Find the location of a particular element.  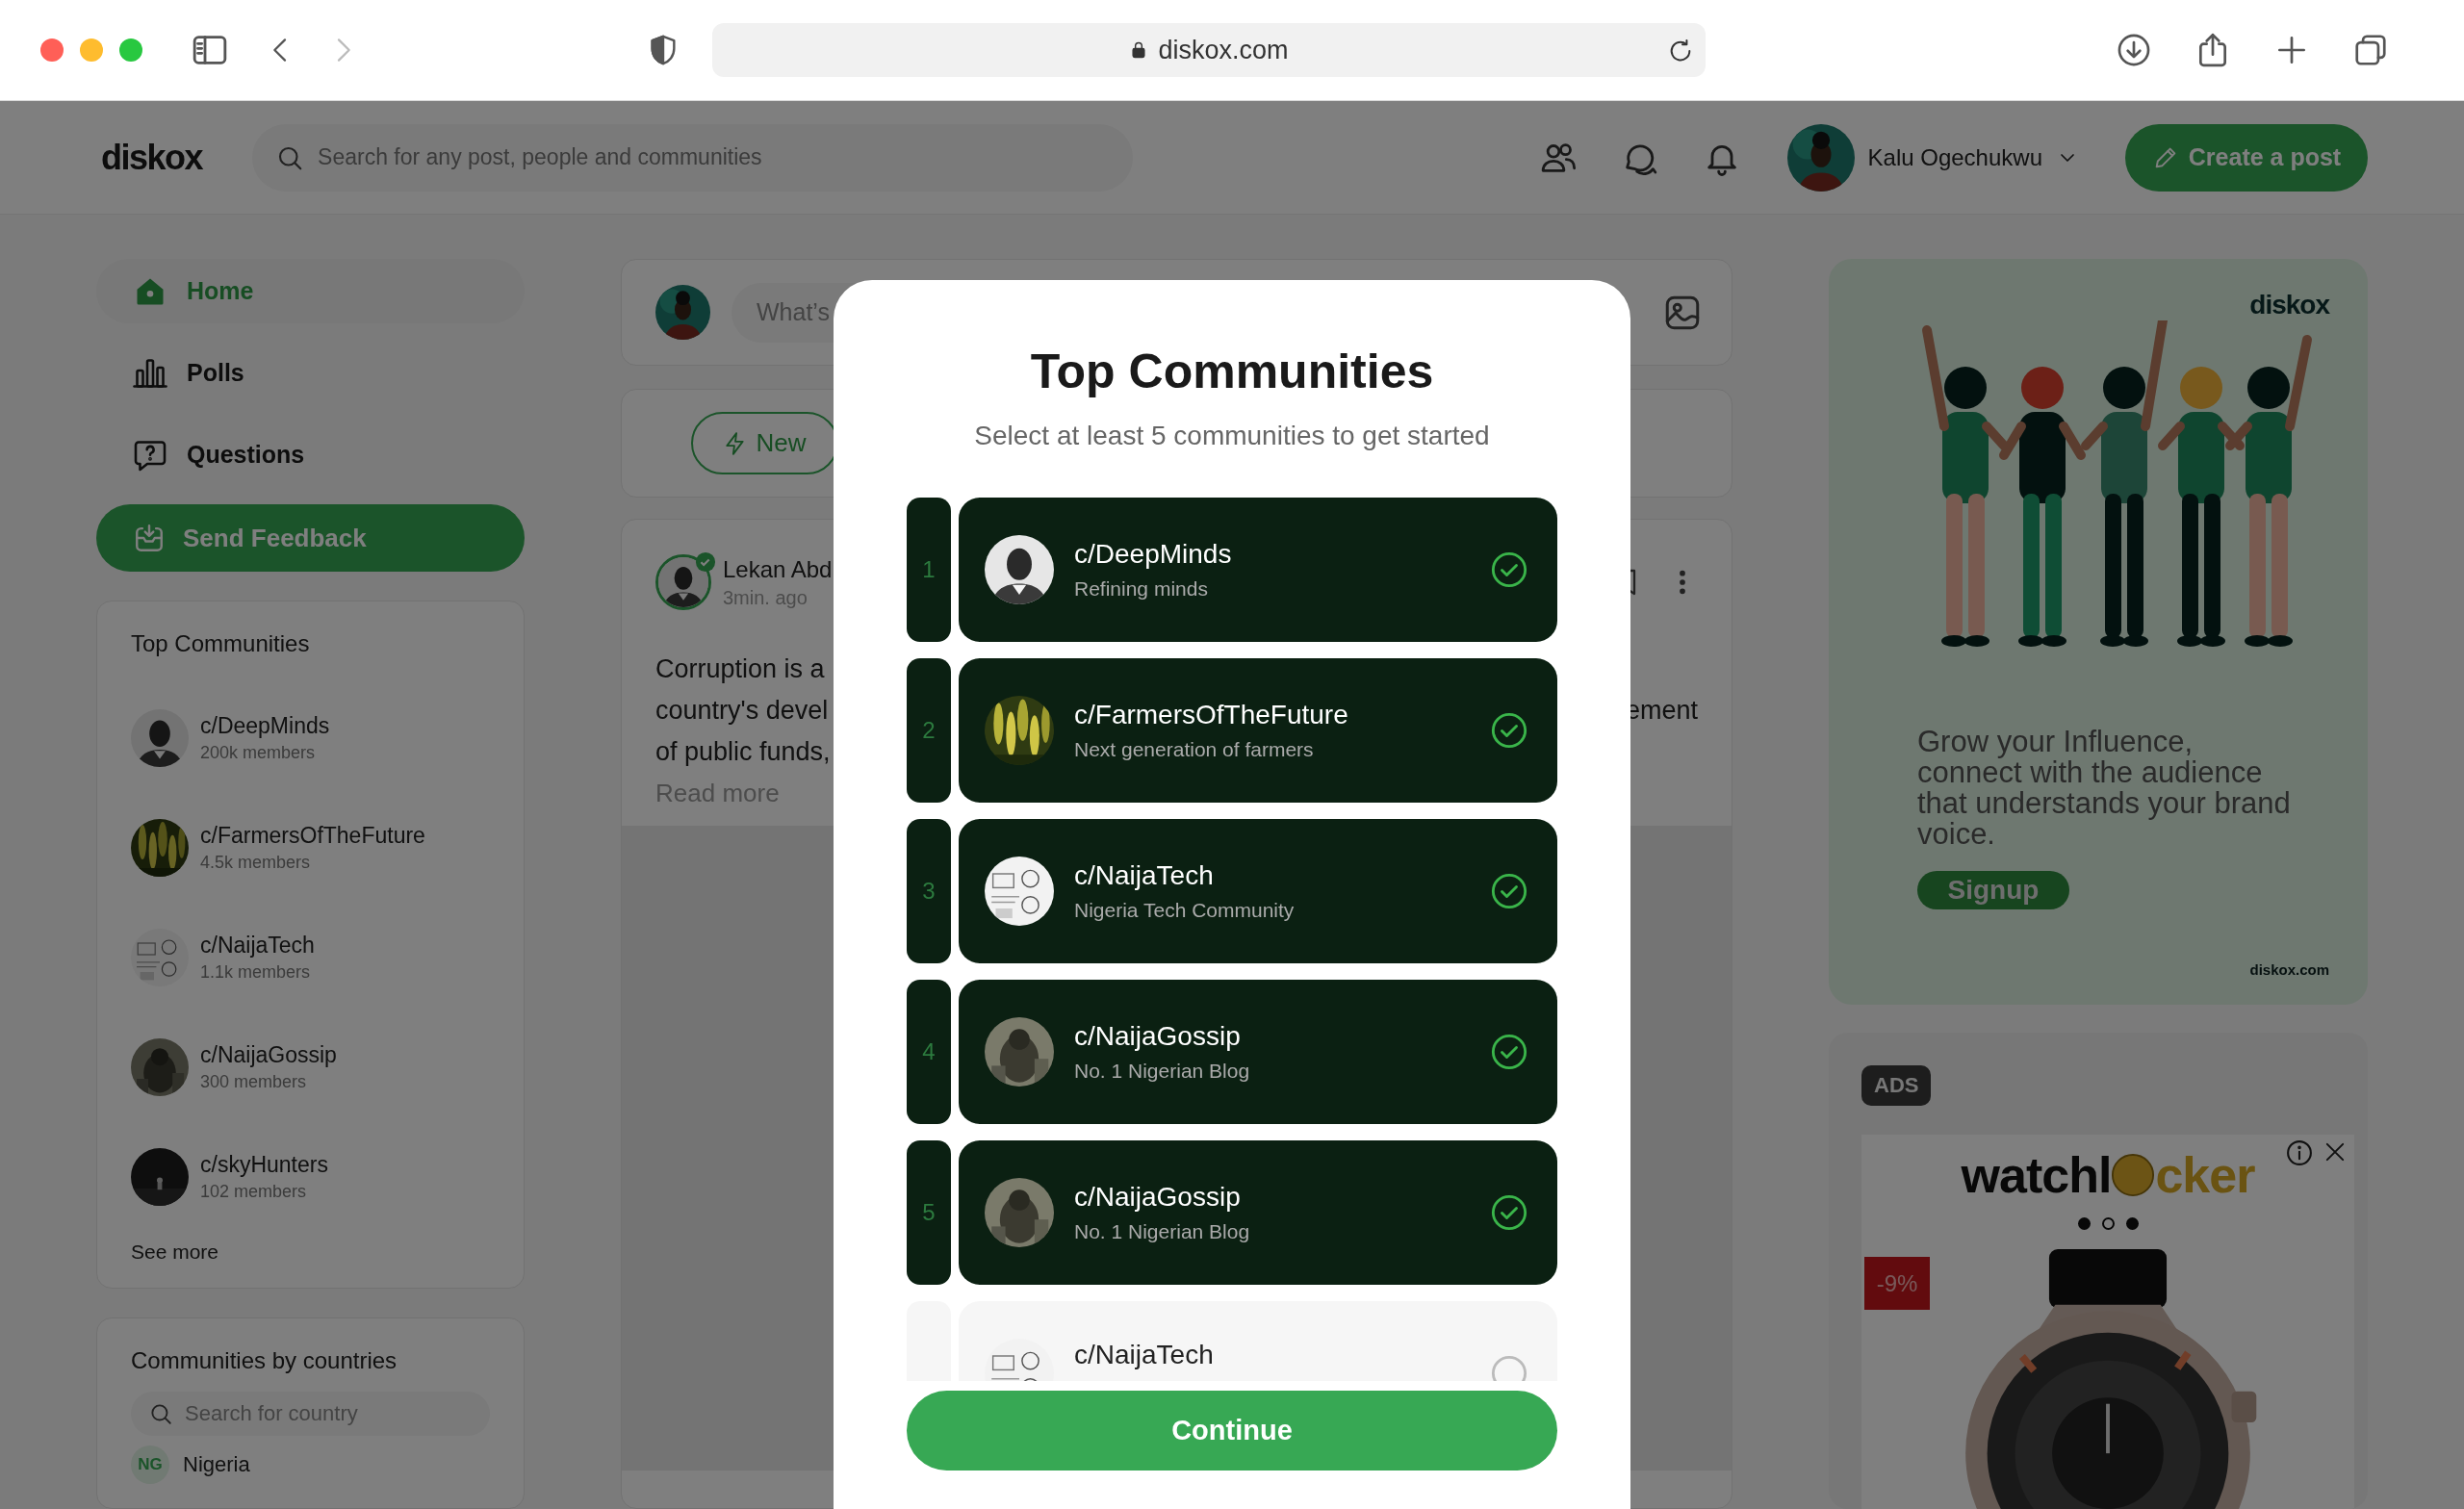

member-count: 300 members is located at coordinates (254, 1082).